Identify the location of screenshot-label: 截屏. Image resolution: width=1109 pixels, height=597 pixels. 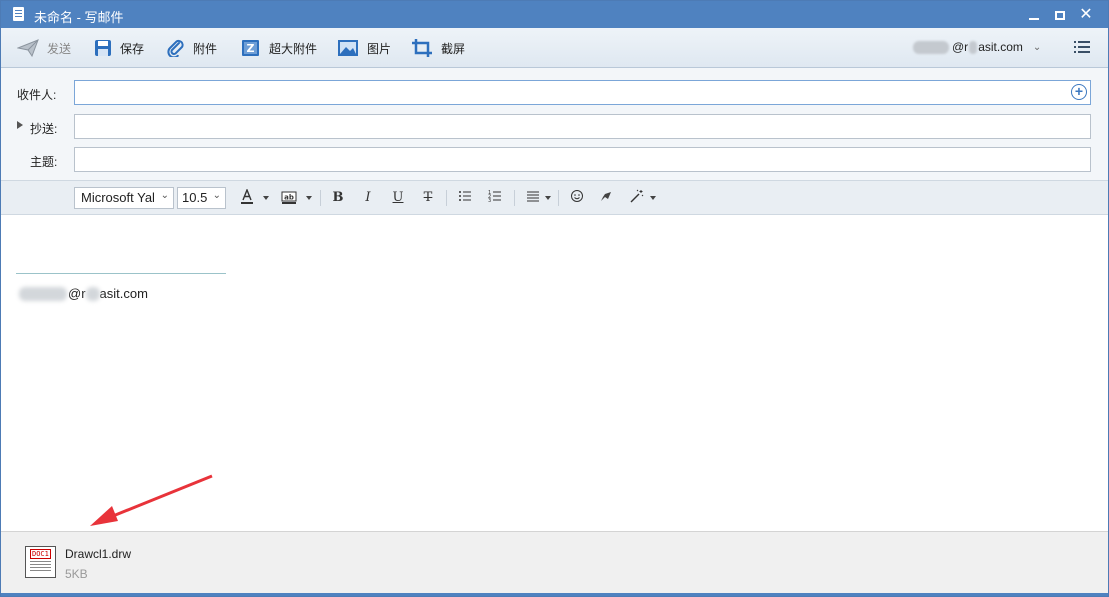
(453, 48).